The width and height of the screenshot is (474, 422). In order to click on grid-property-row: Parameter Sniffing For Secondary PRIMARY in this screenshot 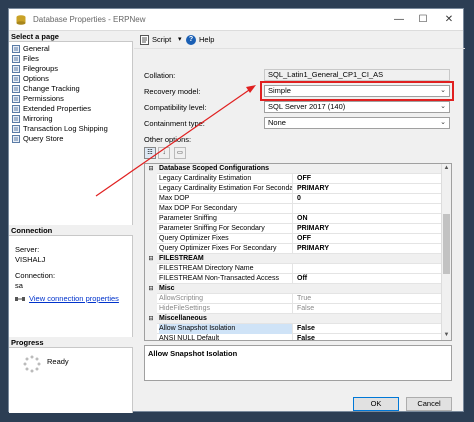, I will do `click(298, 229)`.